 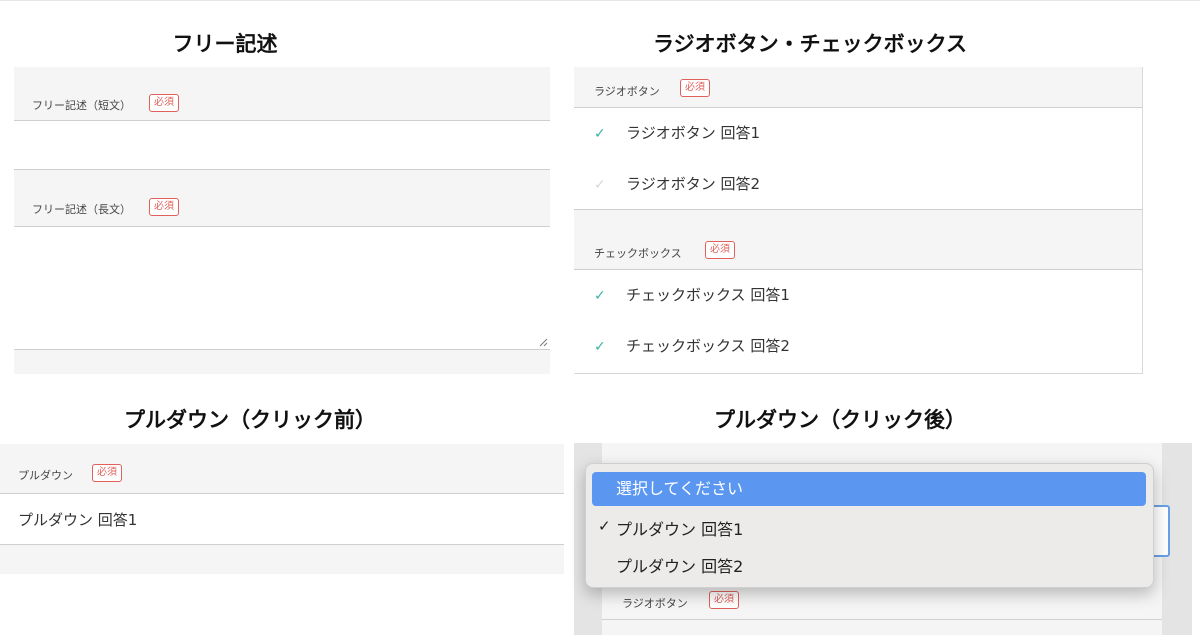 I want to click on free-long-textarea, so click(x=282, y=288).